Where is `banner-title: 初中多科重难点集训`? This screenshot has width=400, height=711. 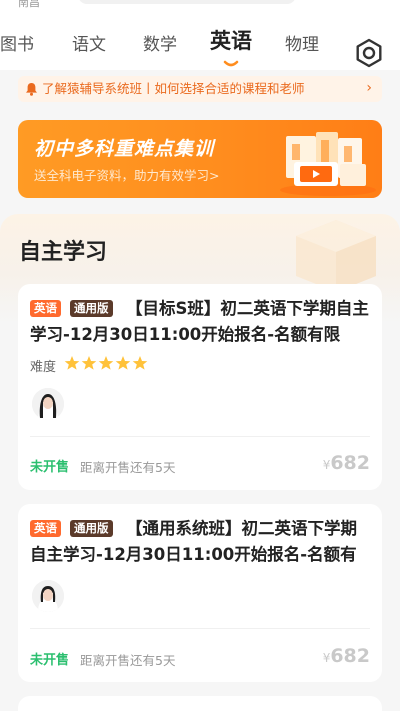 banner-title: 初中多科重难点集训 is located at coordinates (124, 149).